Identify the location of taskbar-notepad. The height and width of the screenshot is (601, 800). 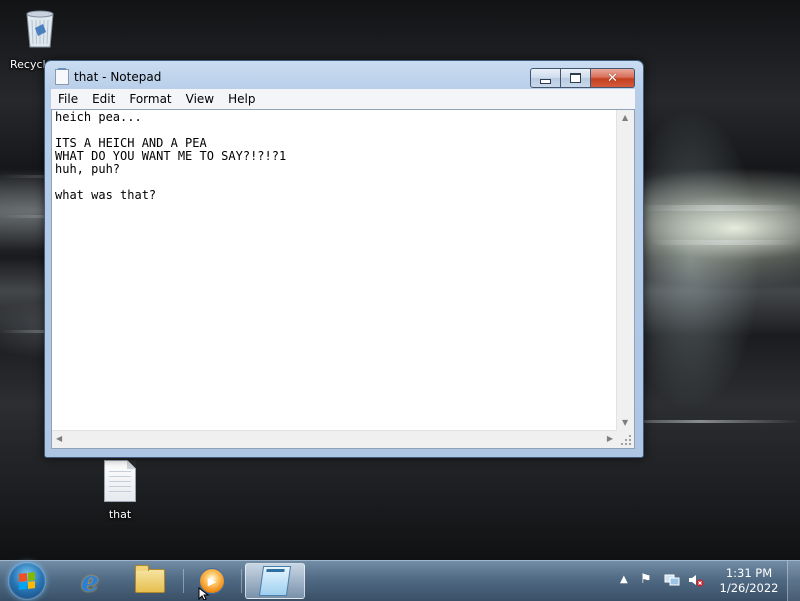
(275, 581).